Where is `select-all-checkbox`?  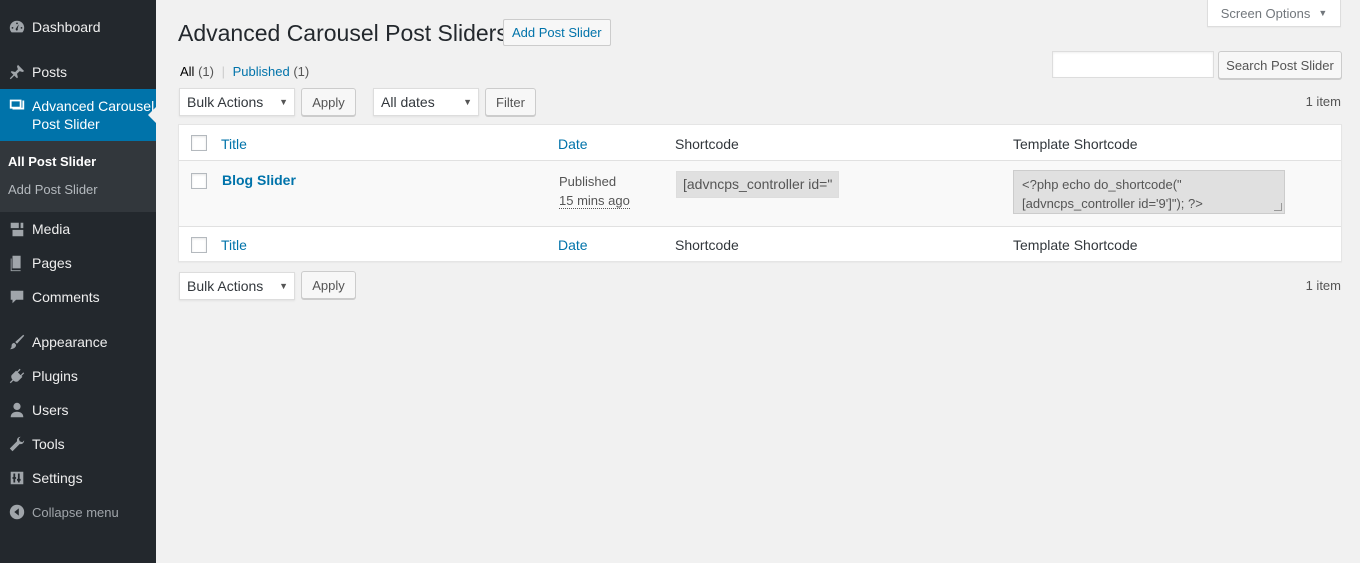
select-all-checkbox is located at coordinates (199, 143).